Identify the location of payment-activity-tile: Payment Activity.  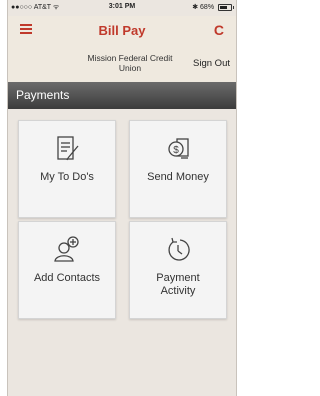
(178, 270).